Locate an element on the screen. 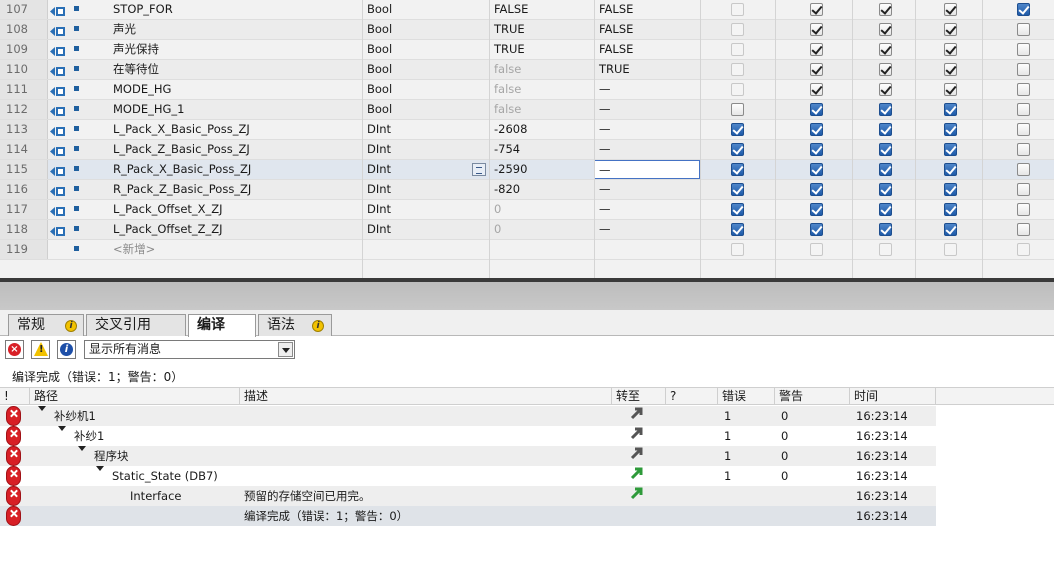  col-header-errors: 错误 is located at coordinates (746, 396).